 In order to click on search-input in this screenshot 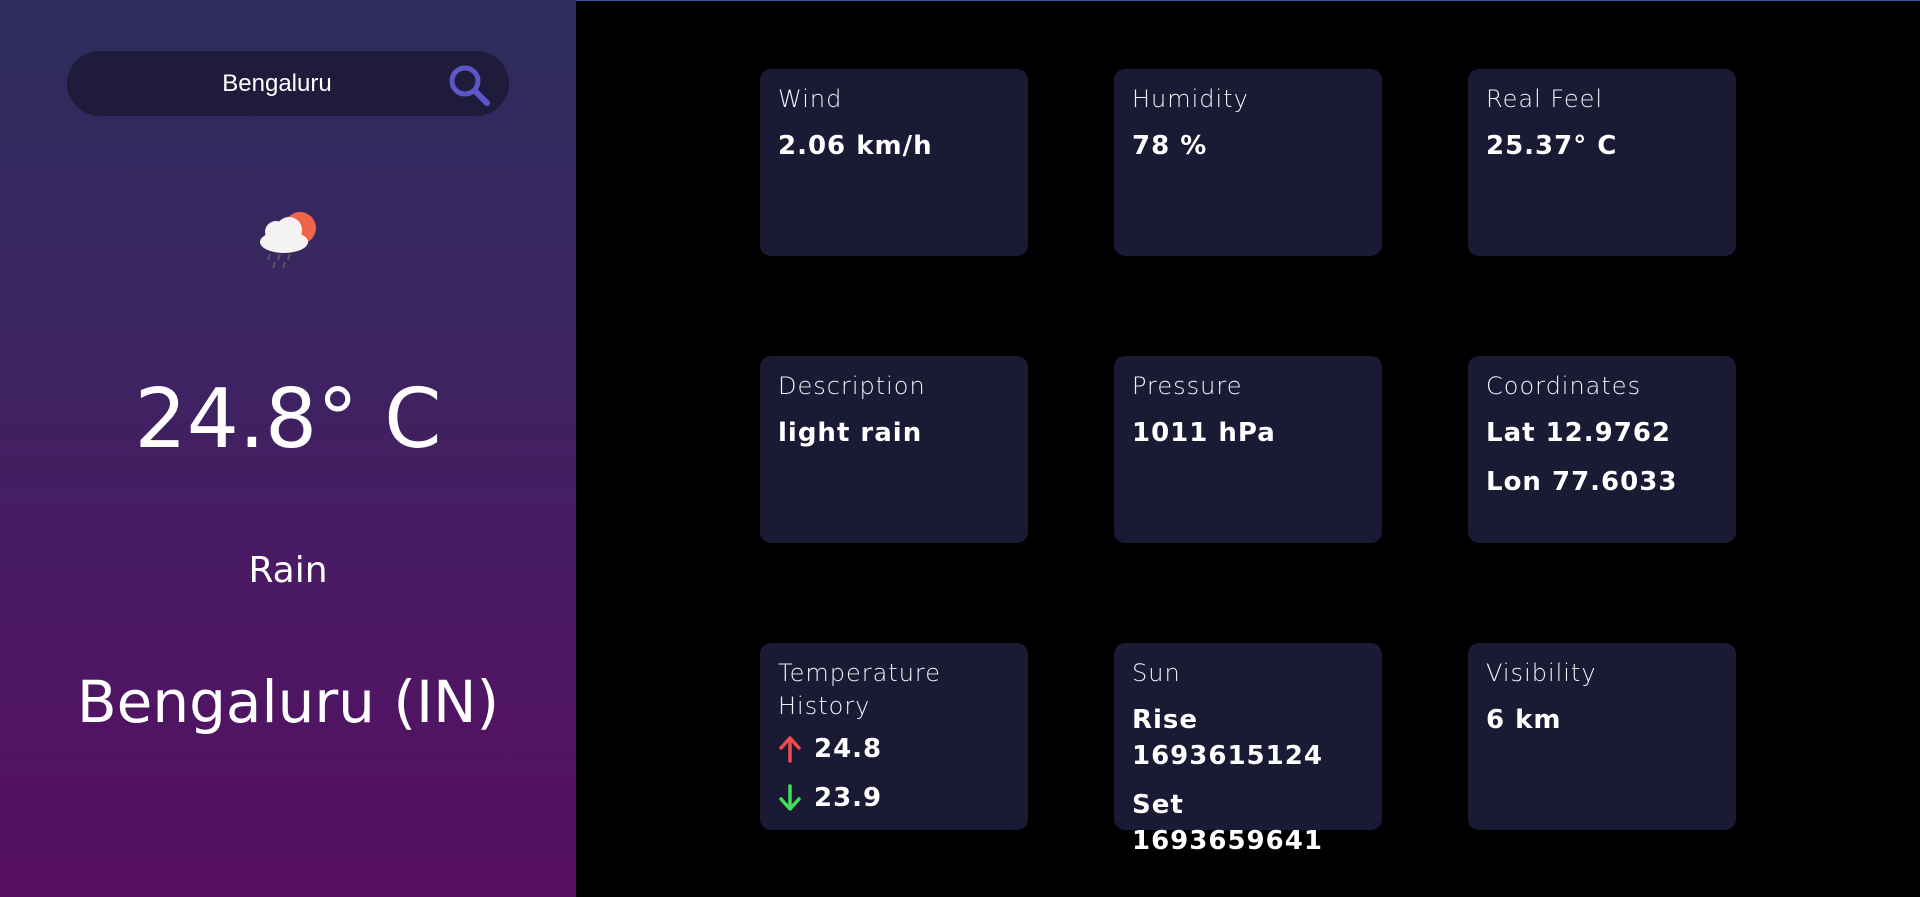, I will do `click(277, 83)`.